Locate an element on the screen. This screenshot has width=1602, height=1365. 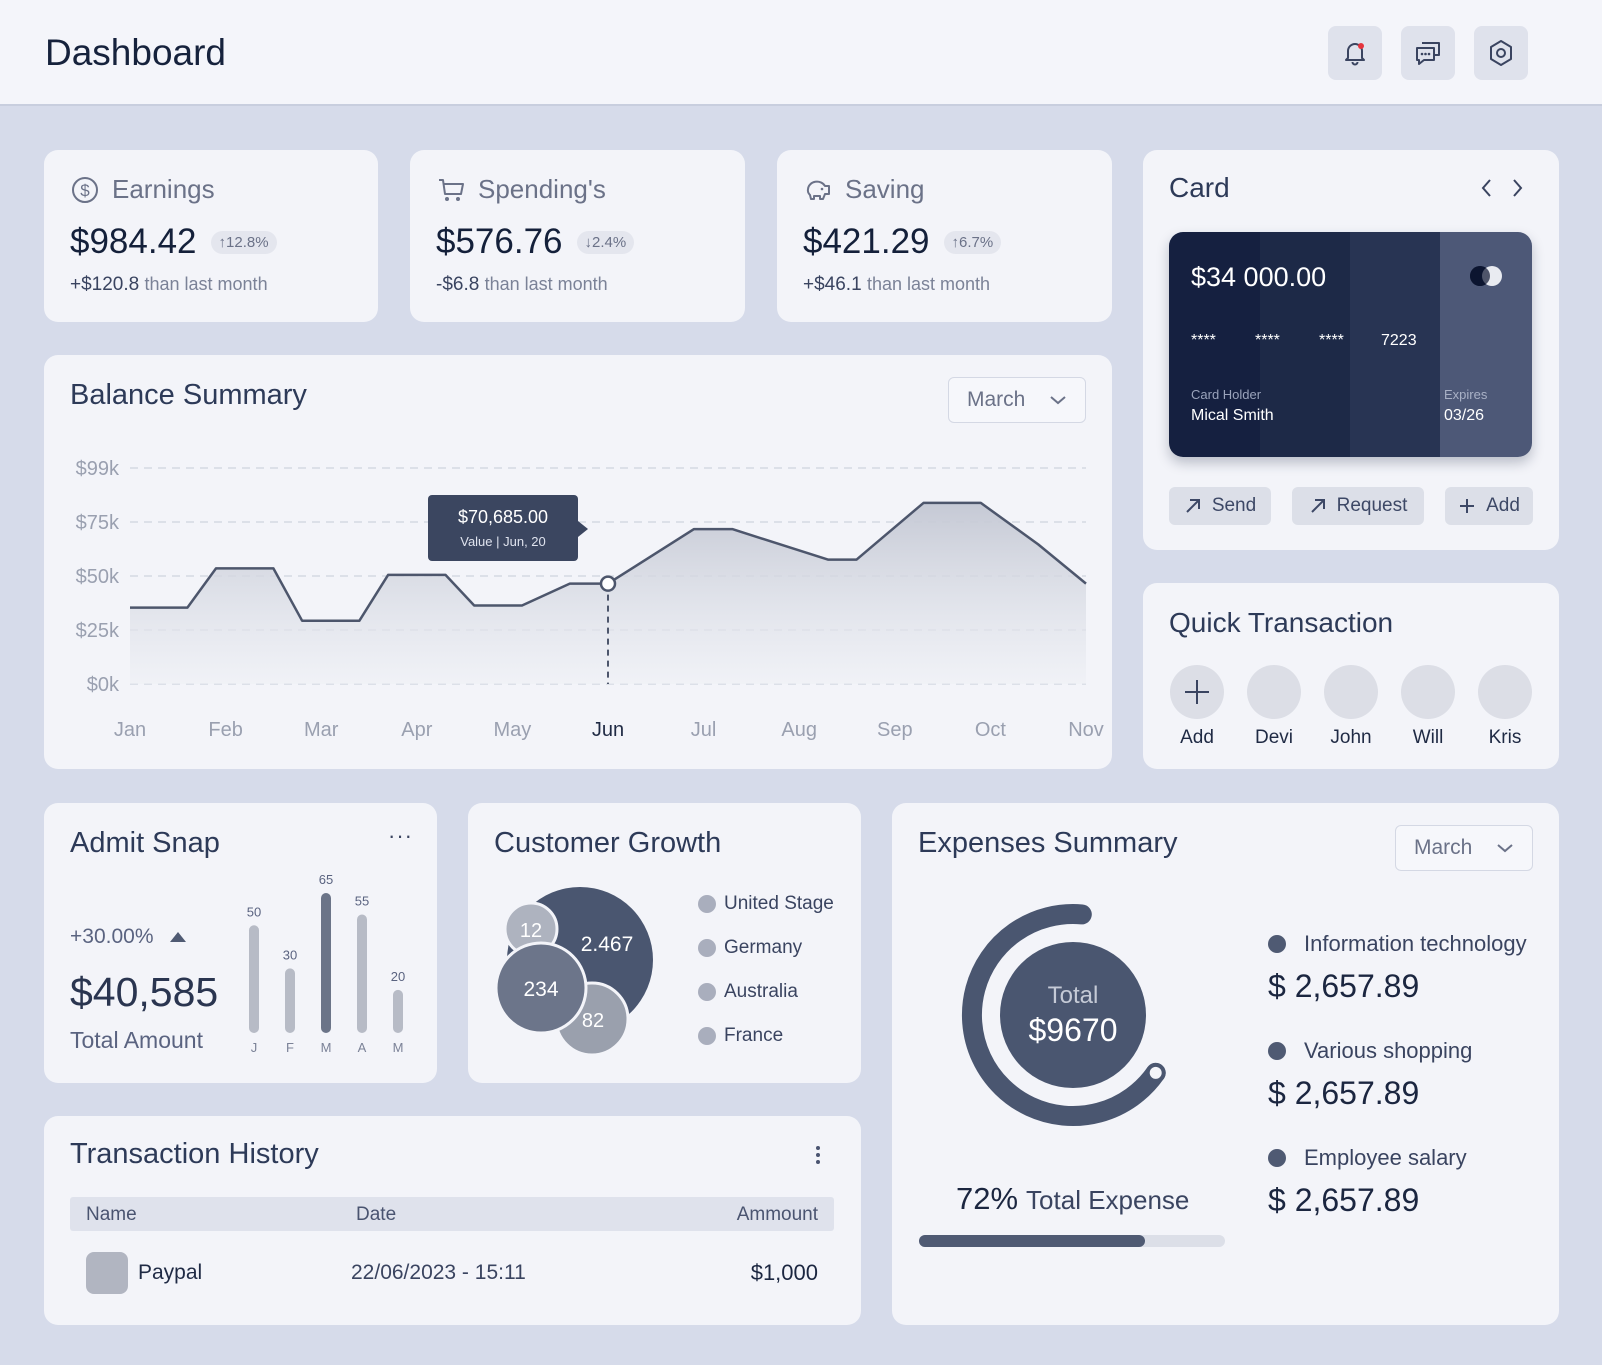
messages-button is located at coordinates (1428, 53).